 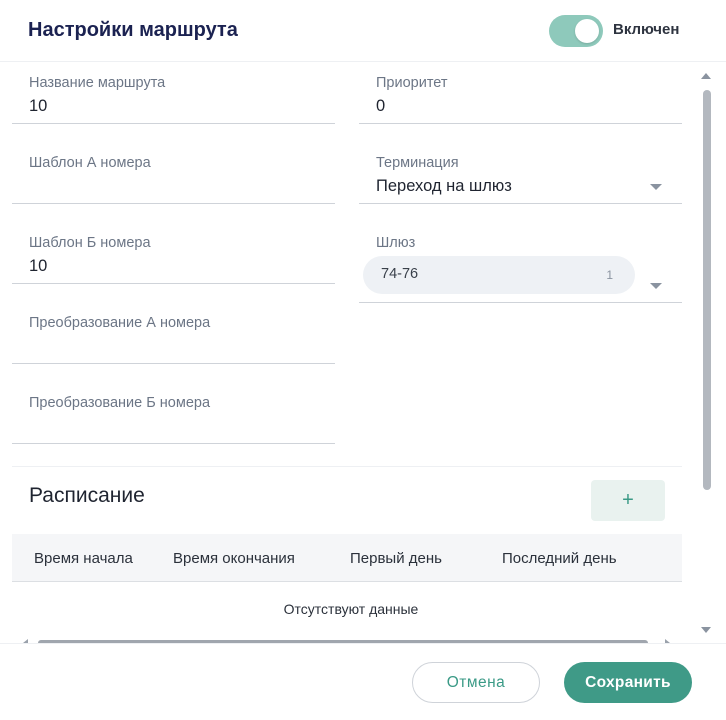 What do you see at coordinates (444, 186) in the screenshot?
I see `termination-value: Переход на шлюз` at bounding box center [444, 186].